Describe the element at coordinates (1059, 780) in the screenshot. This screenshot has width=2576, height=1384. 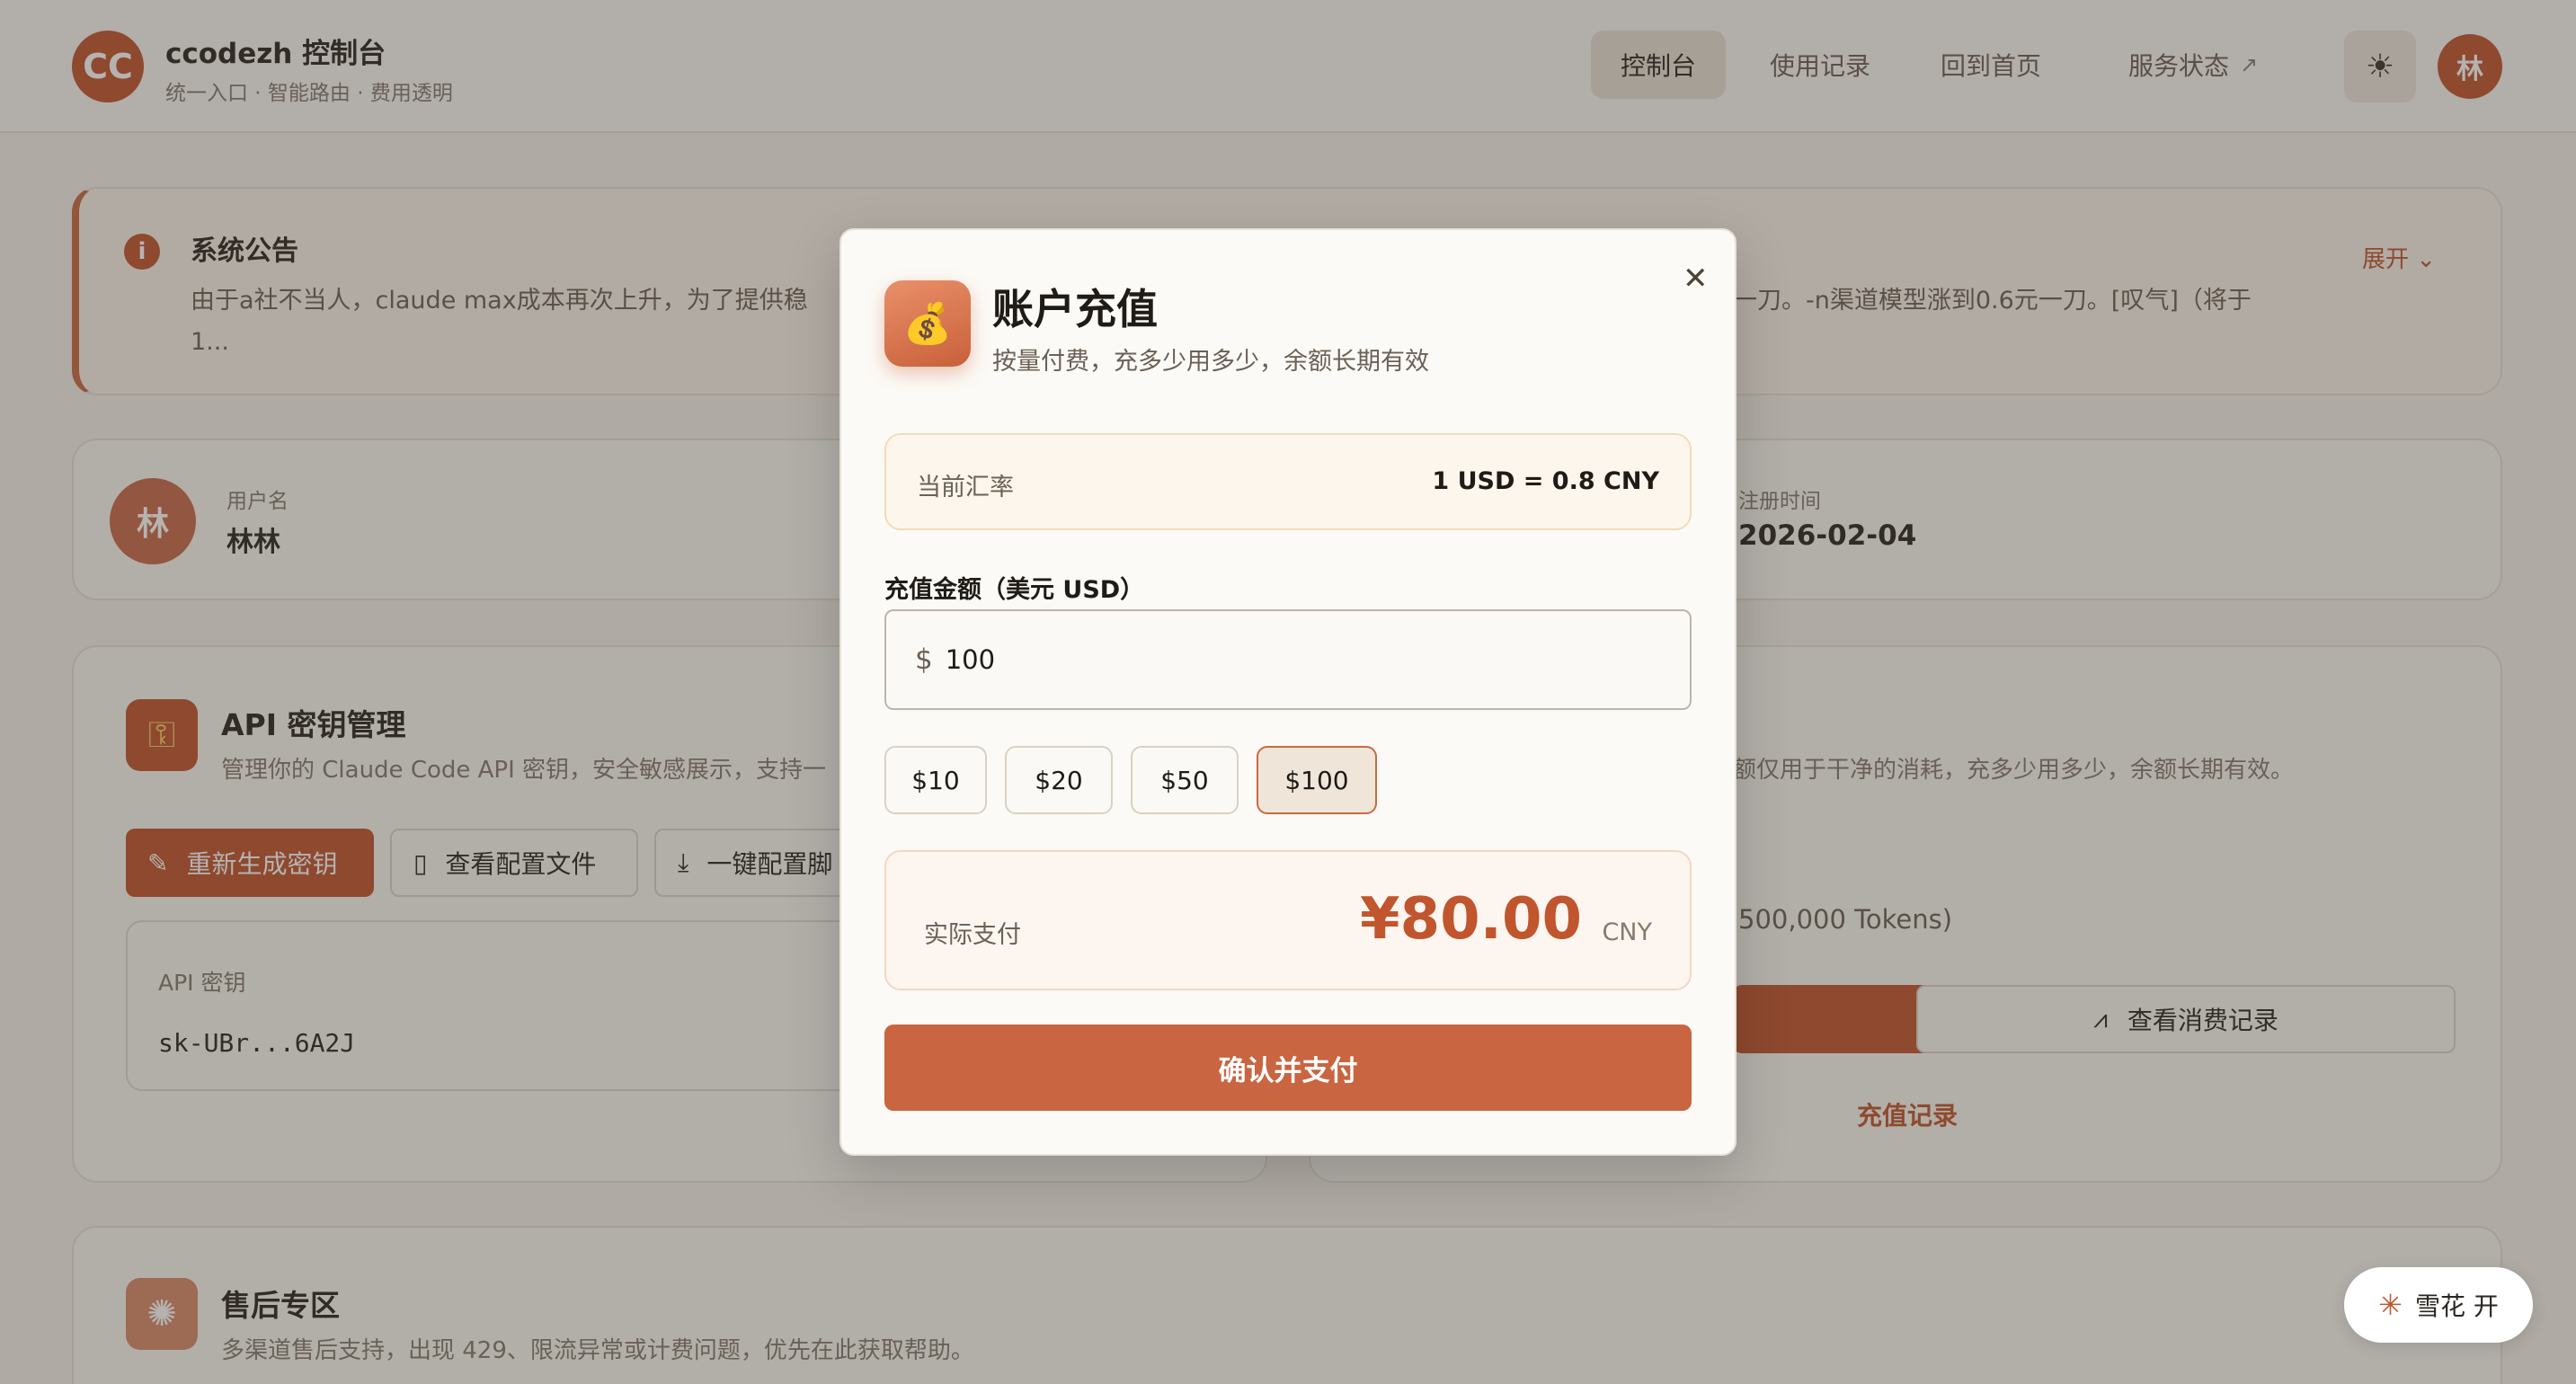
I see `preset-20-button: $20` at that location.